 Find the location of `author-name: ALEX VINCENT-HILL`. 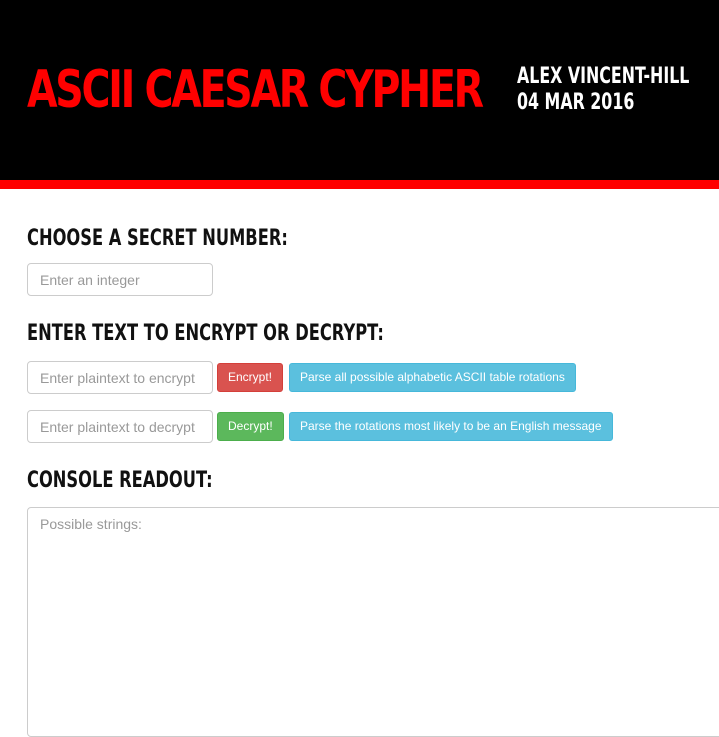

author-name: ALEX VINCENT-HILL is located at coordinates (603, 76).